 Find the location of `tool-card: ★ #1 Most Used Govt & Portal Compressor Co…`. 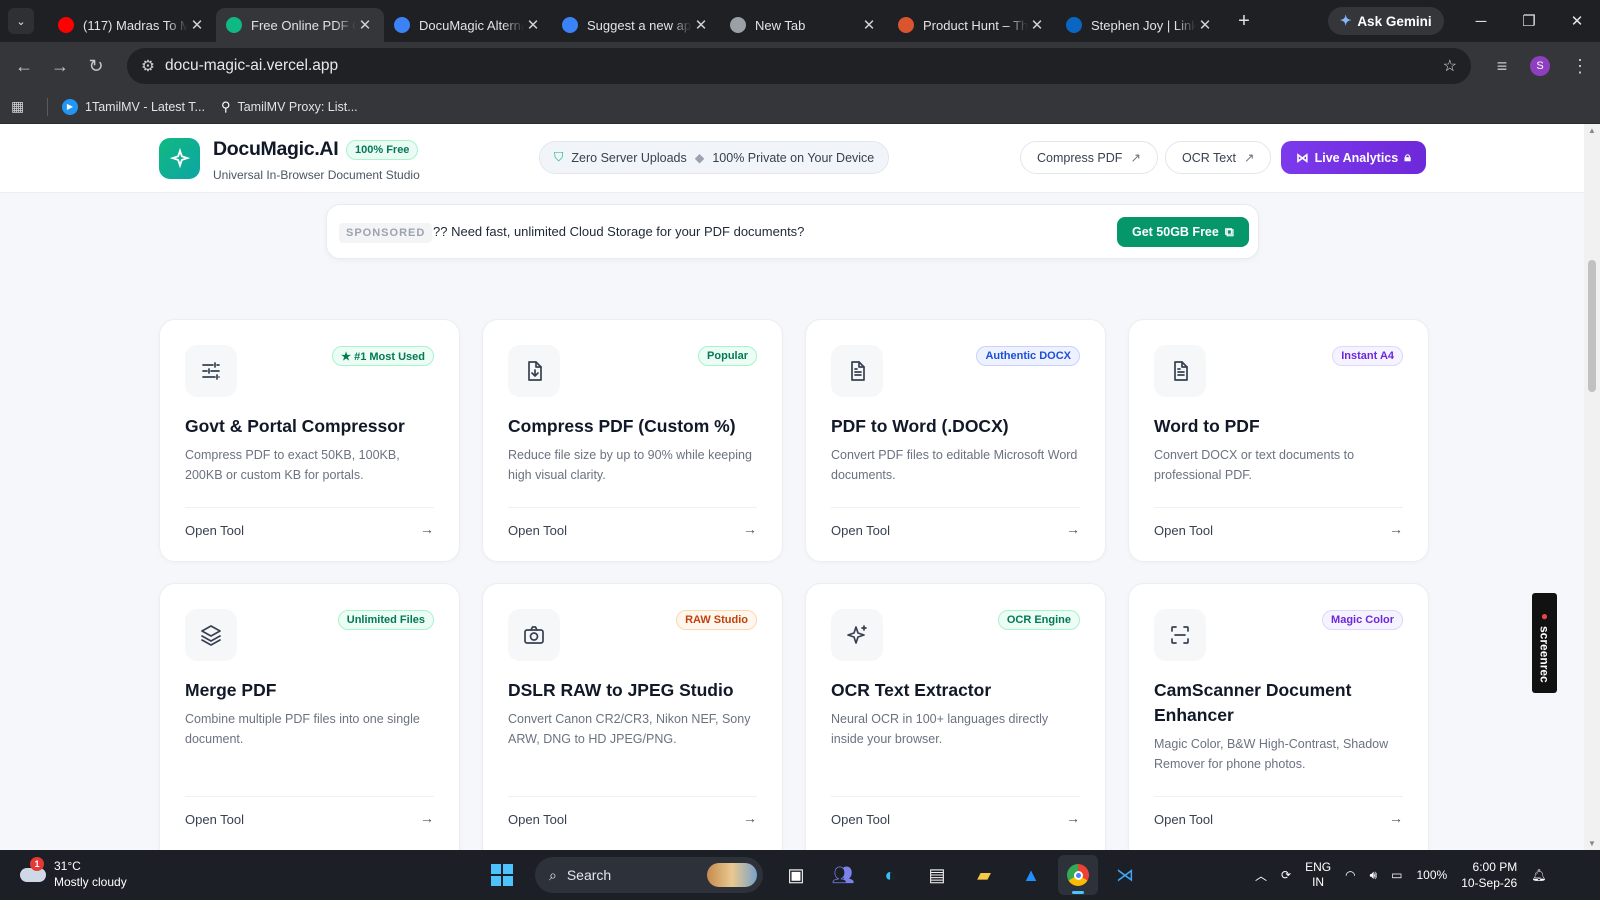

tool-card: ★ #1 Most Used Govt & Portal Compressor Co… is located at coordinates (309, 440).